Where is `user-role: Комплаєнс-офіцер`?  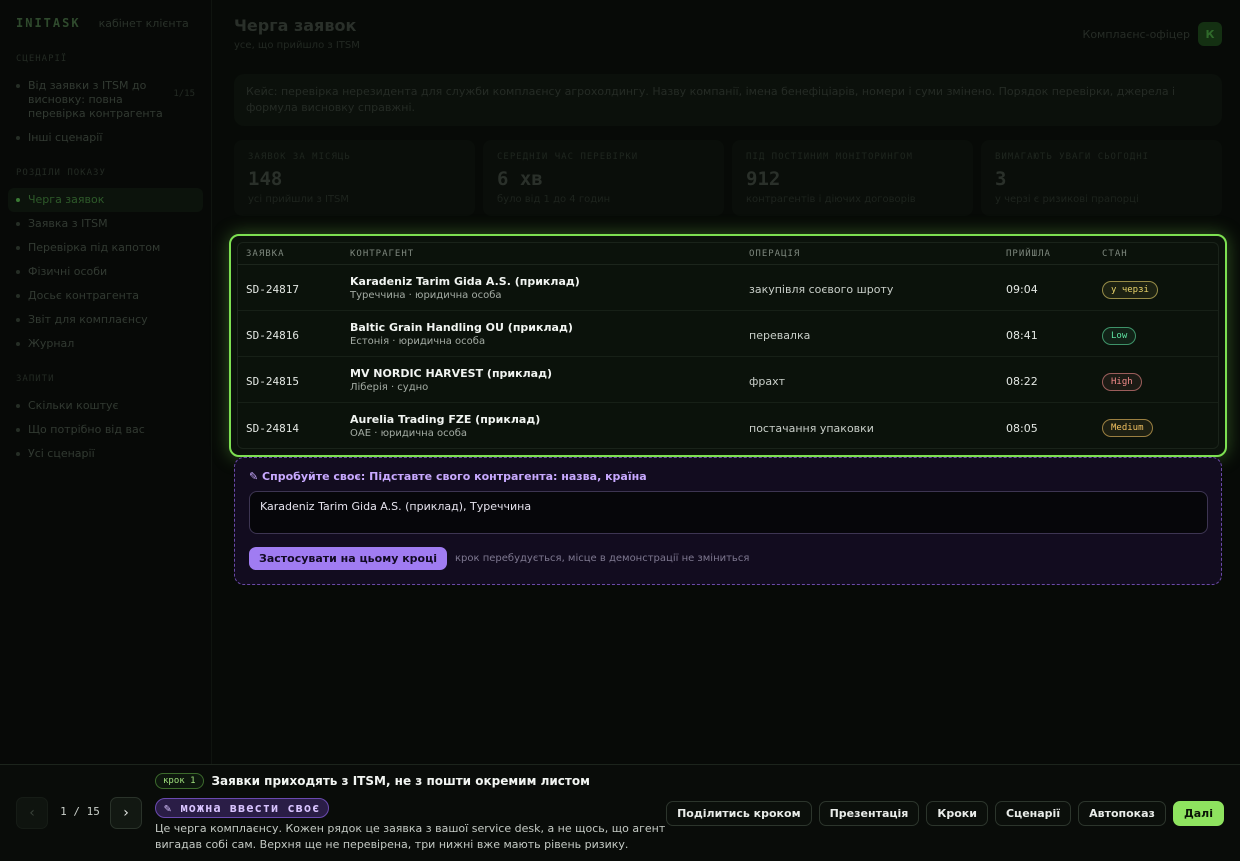 user-role: Комплаєнс-офіцер is located at coordinates (1136, 34).